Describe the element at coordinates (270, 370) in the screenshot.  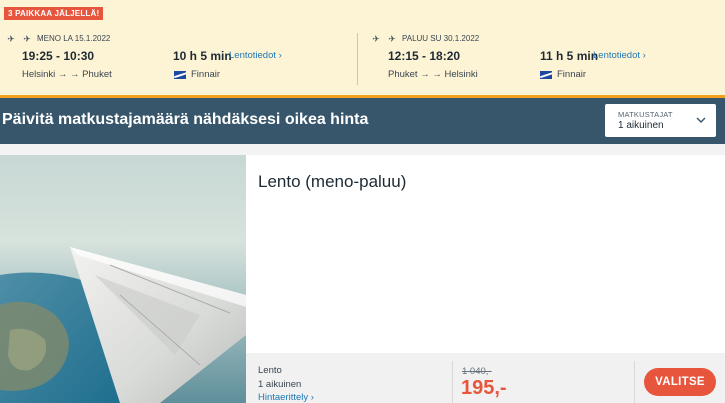
I see `price-row-label: Lento` at that location.